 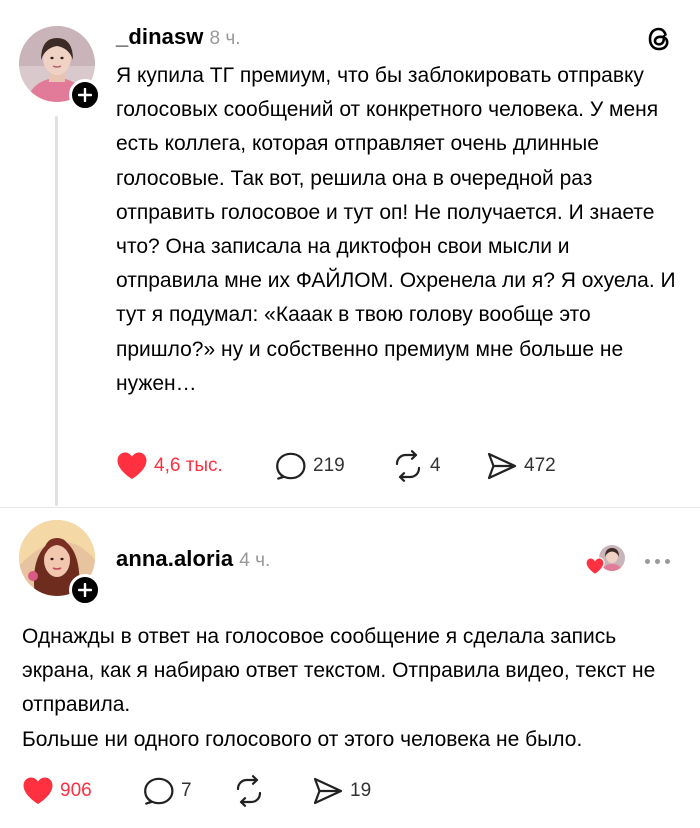 What do you see at coordinates (76, 790) in the screenshot?
I see `like-count: 906` at bounding box center [76, 790].